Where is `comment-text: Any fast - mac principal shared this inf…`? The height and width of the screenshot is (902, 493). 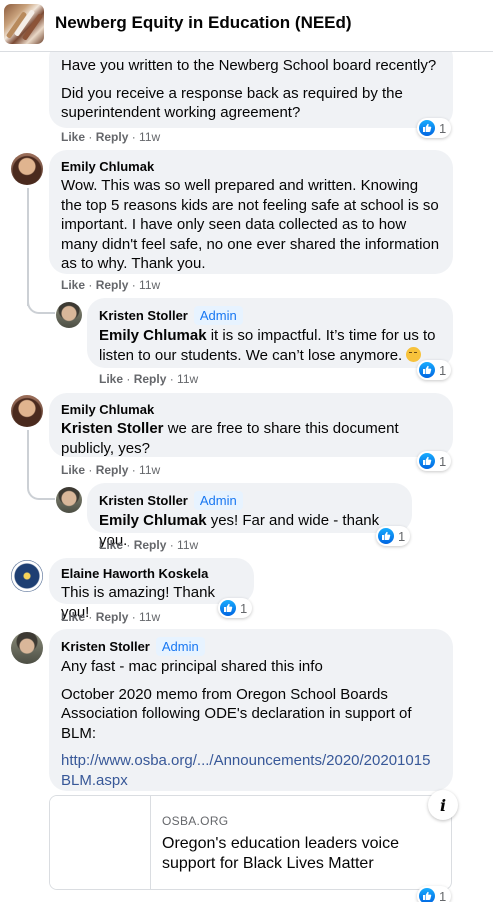 comment-text: Any fast - mac principal shared this inf… is located at coordinates (192, 666).